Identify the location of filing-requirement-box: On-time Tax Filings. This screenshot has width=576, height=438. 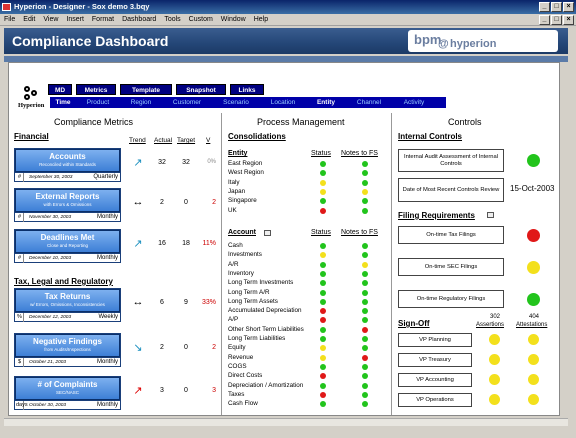
(451, 235).